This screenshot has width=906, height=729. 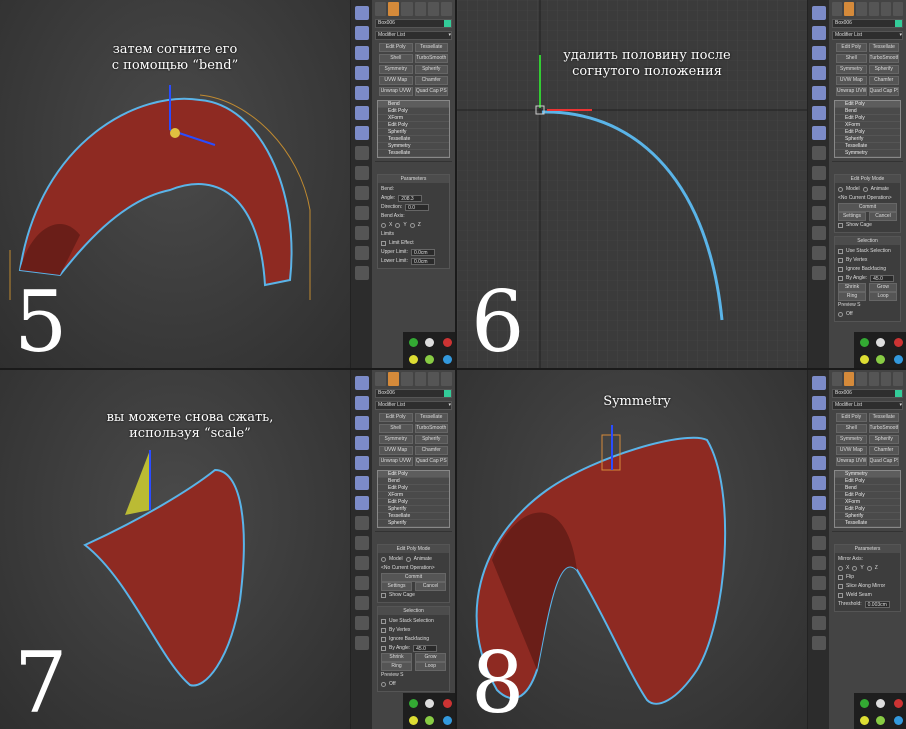 What do you see at coordinates (422, 261) in the screenshot?
I see `spinner-field: 0.0cm` at bounding box center [422, 261].